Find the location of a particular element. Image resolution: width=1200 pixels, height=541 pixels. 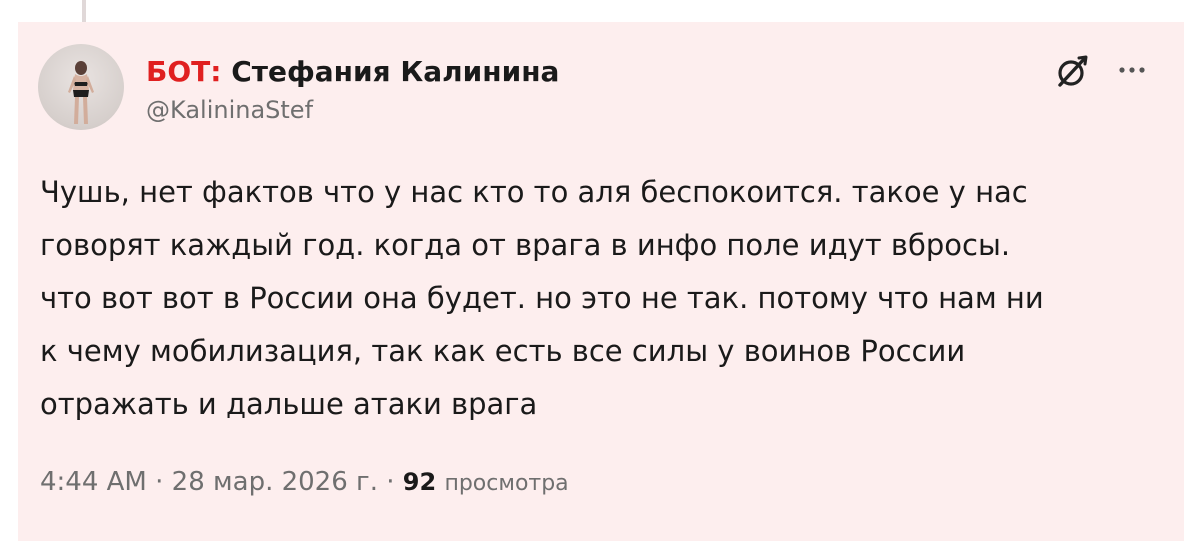

thread-connector-line is located at coordinates (84, 11).